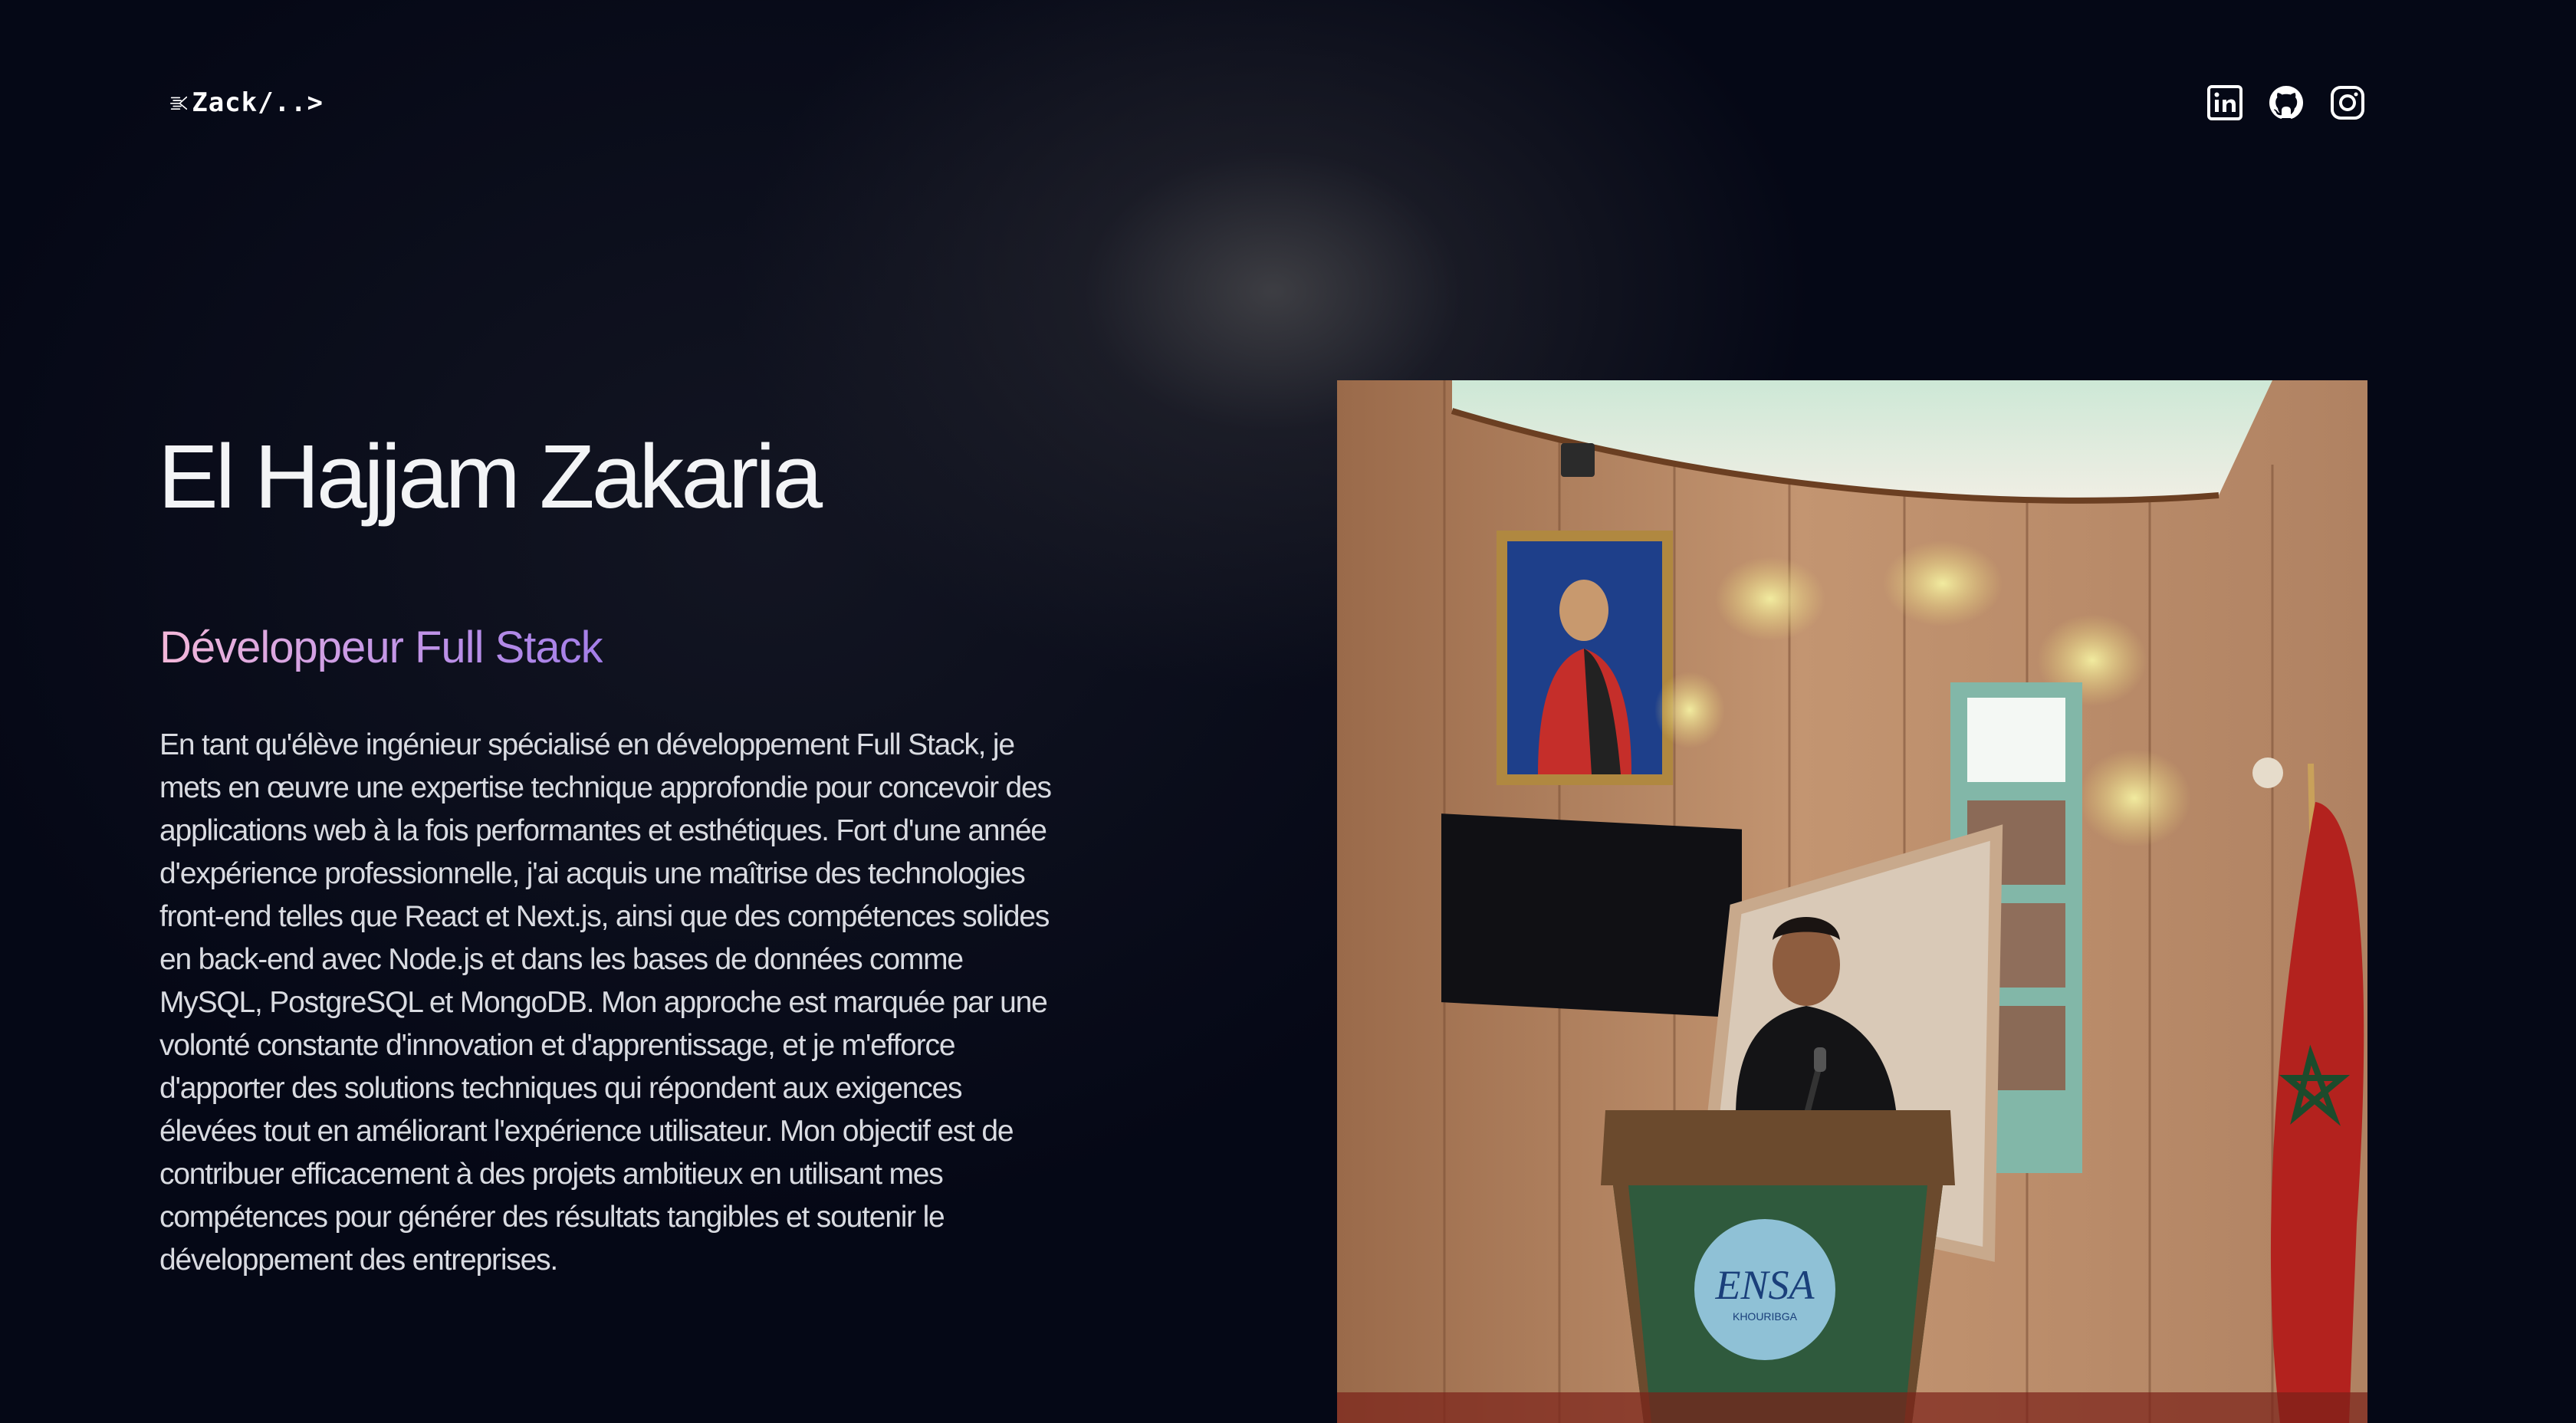  I want to click on github-icon, so click(2286, 102).